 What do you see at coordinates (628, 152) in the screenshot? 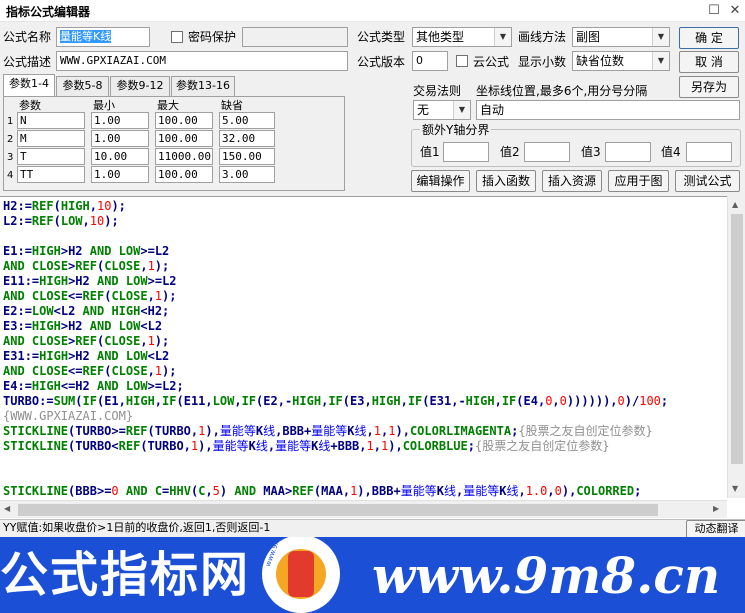
I see `y-value-3-input` at bounding box center [628, 152].